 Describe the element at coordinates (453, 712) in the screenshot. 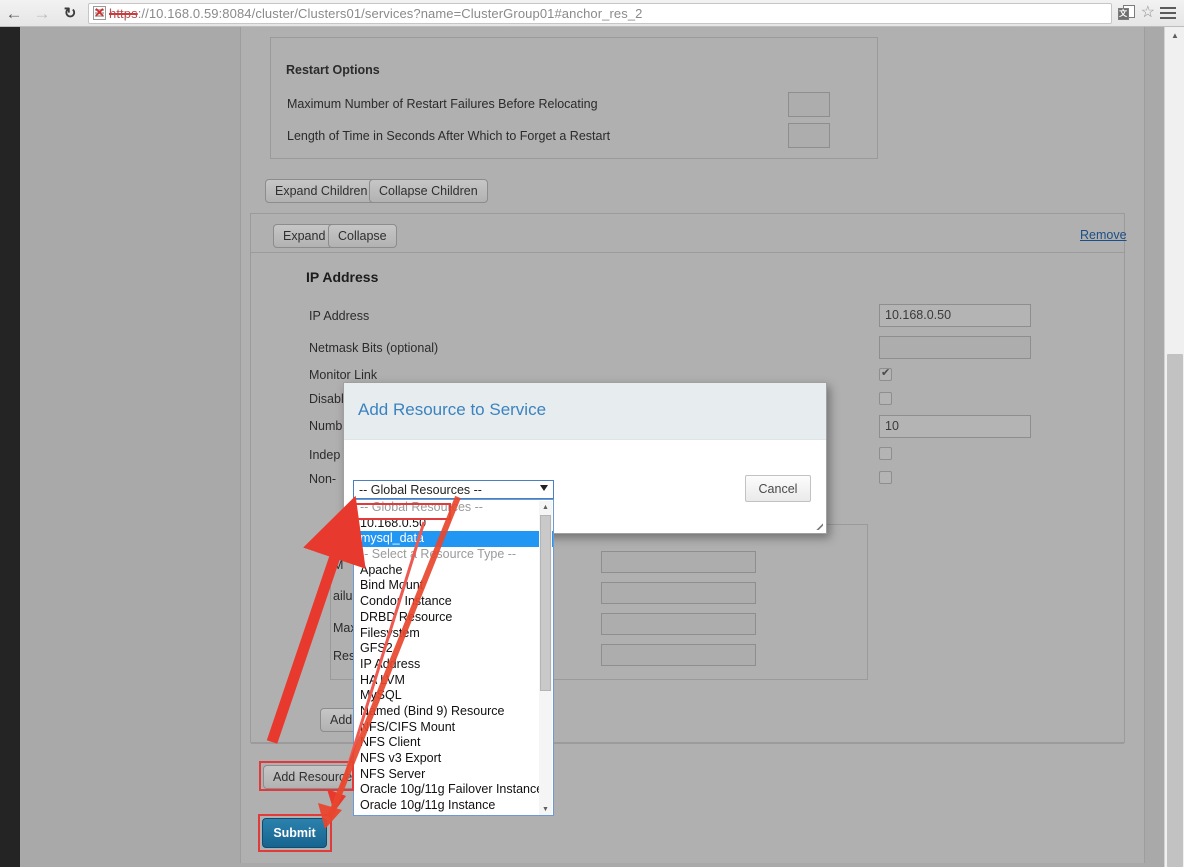

I see `dropdown-option: Named (Bind 9) Resource` at that location.